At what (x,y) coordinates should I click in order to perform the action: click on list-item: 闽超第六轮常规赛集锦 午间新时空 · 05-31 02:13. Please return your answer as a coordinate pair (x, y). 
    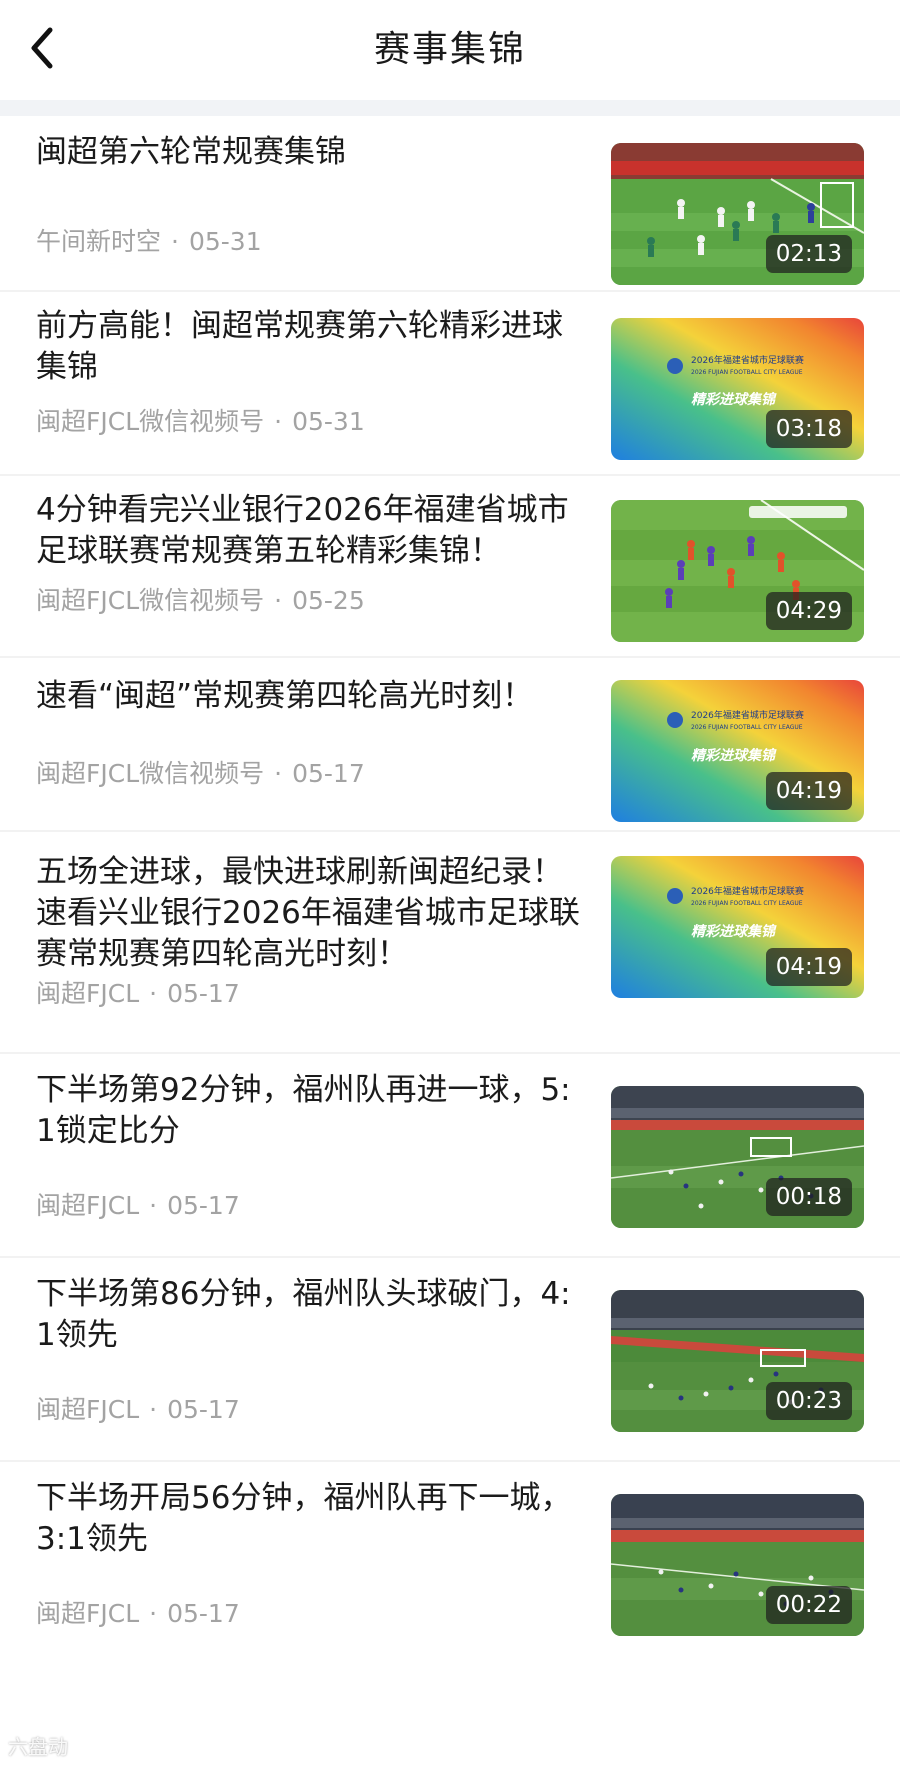
    Looking at the image, I should click on (450, 204).